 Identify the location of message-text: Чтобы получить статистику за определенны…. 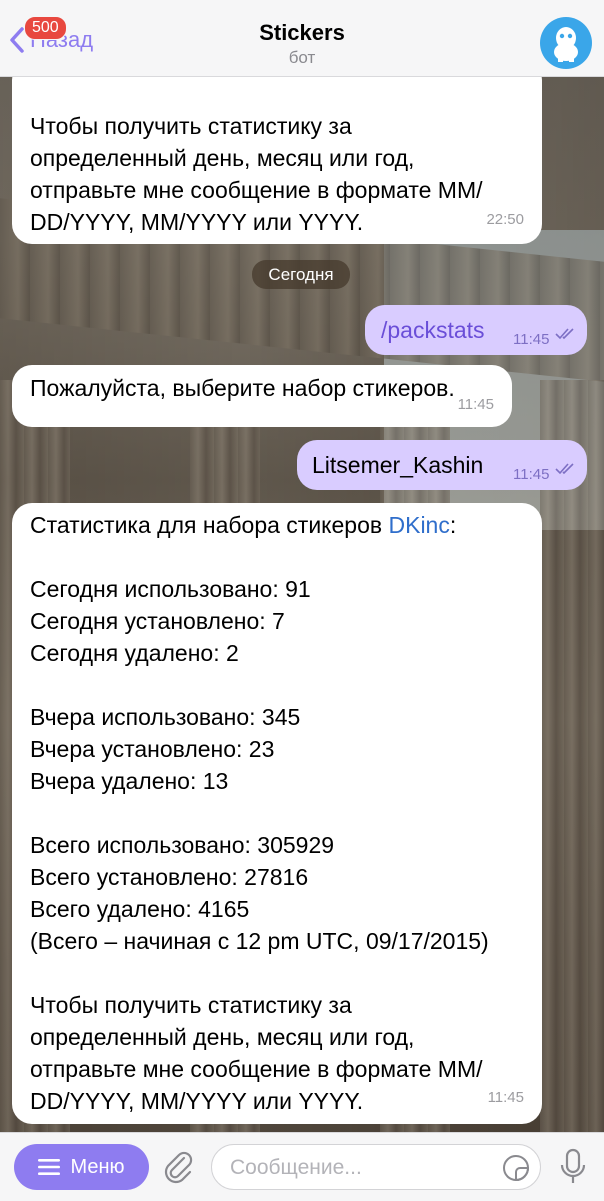
(256, 174).